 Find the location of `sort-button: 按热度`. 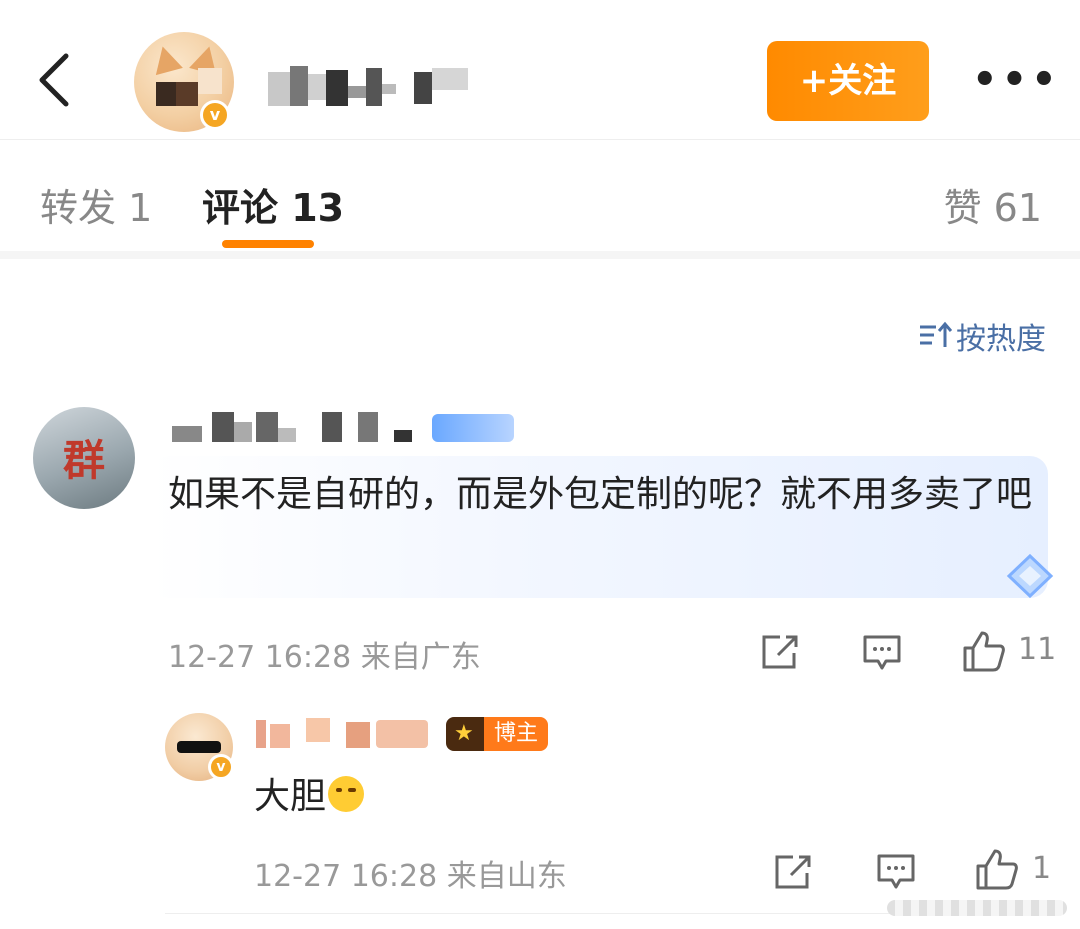

sort-button: 按热度 is located at coordinates (982, 336).